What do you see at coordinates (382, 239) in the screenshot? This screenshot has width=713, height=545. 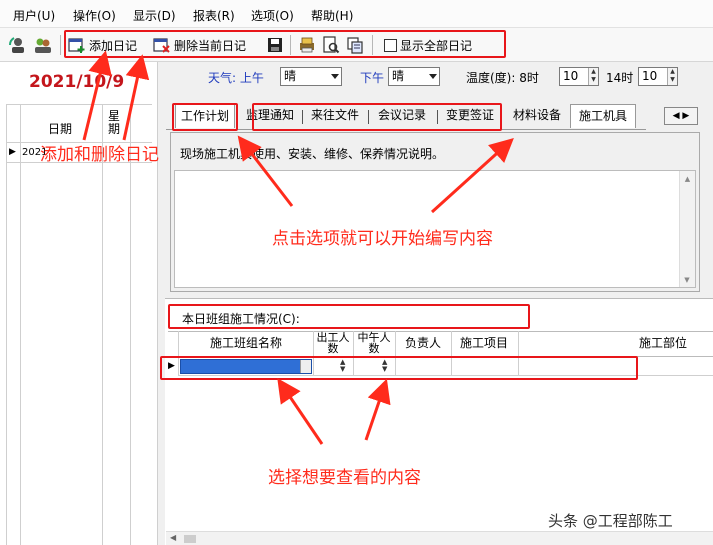 I see `annotation-click-tab: 点击选项就可以开始编写内容` at bounding box center [382, 239].